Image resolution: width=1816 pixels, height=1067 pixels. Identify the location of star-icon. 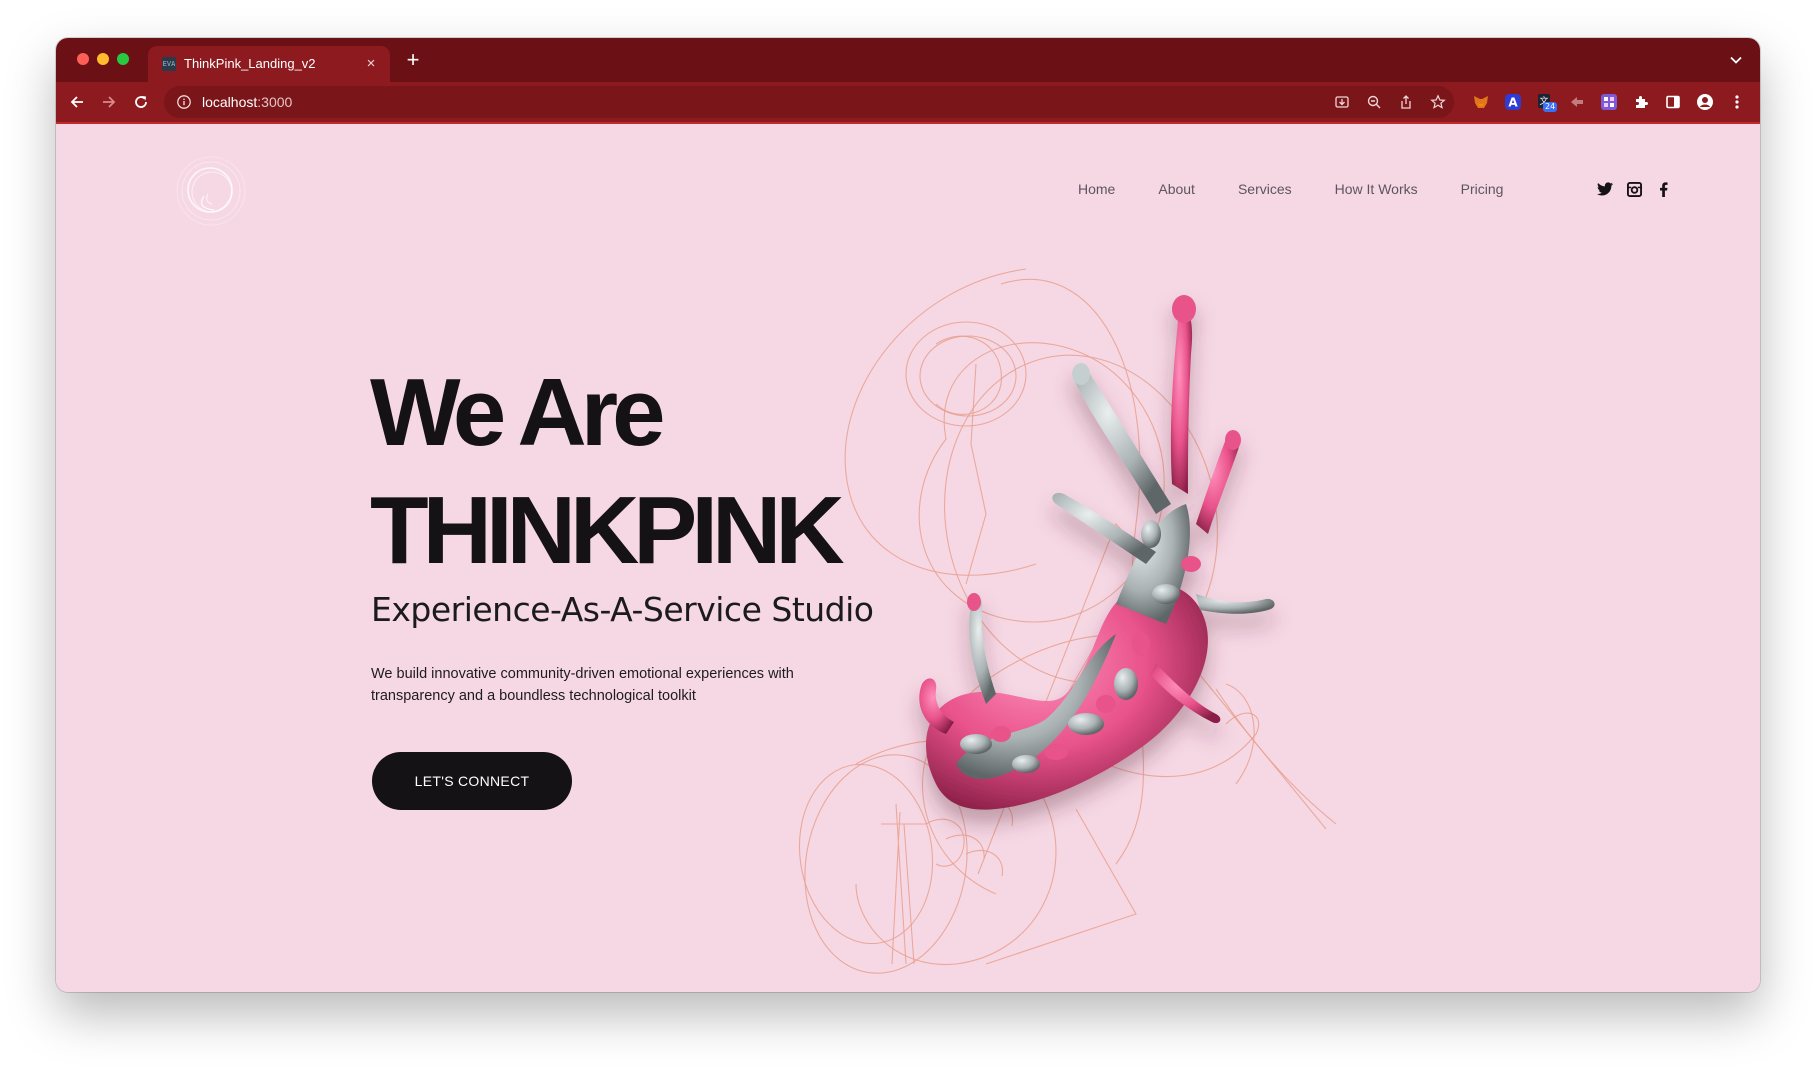
(1438, 101).